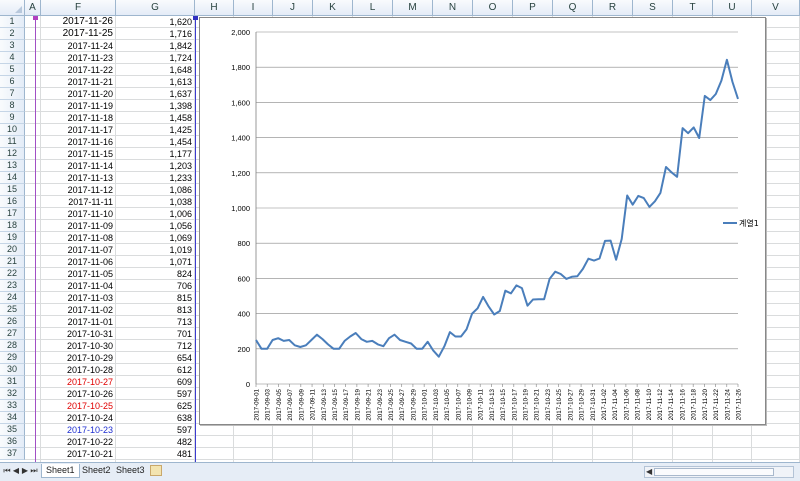 The height and width of the screenshot is (481, 800). Describe the element at coordinates (12, 430) in the screenshot. I see `row-header: 35` at that location.